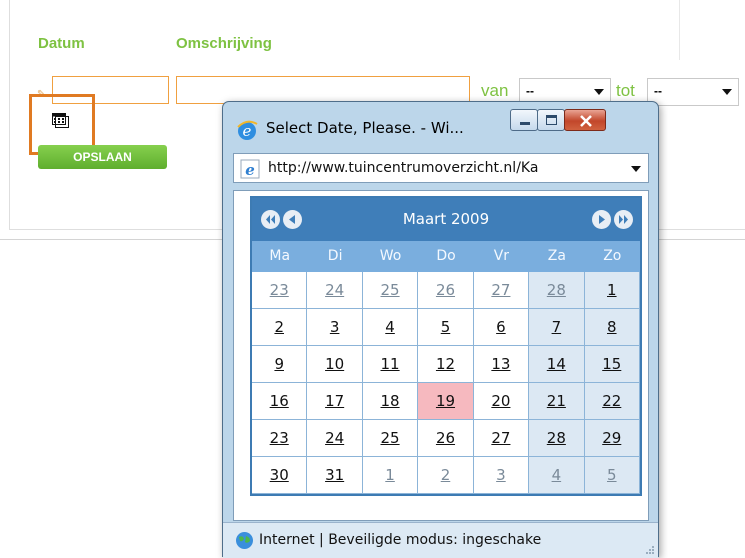 The width and height of the screenshot is (745, 558). Describe the element at coordinates (658, 91) in the screenshot. I see `tot-select-value: --` at that location.